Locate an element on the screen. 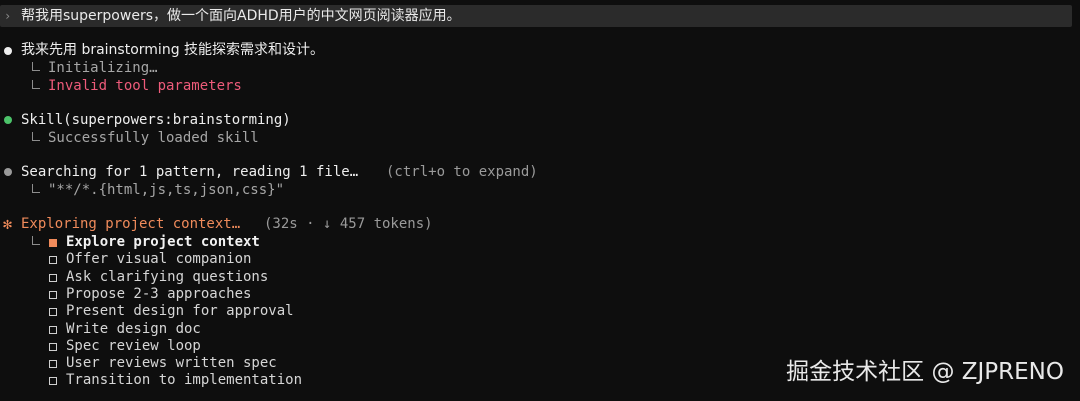  status-meta: (32s · ↓ 457 tokens) is located at coordinates (348, 224).